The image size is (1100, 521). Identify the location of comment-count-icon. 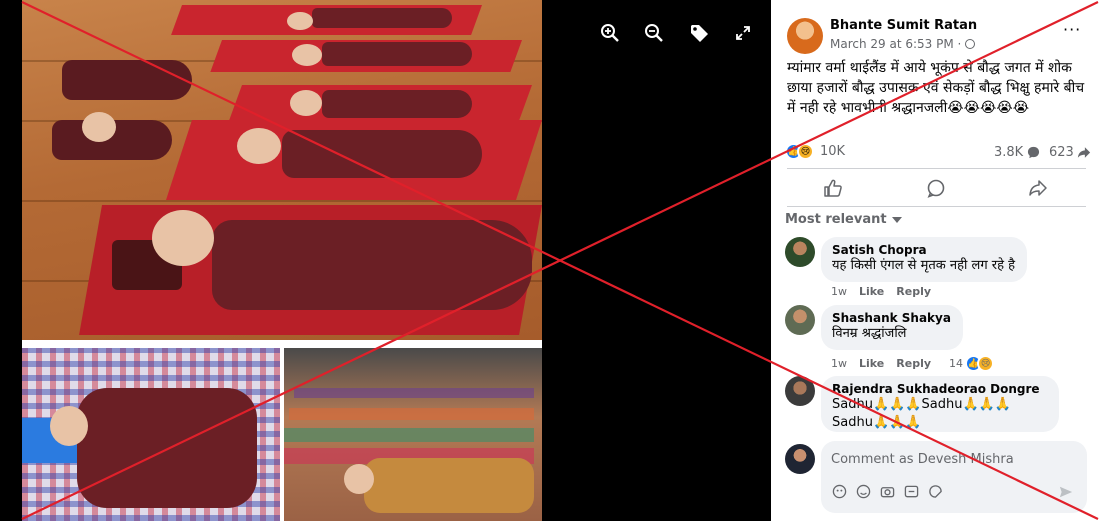
(1034, 152).